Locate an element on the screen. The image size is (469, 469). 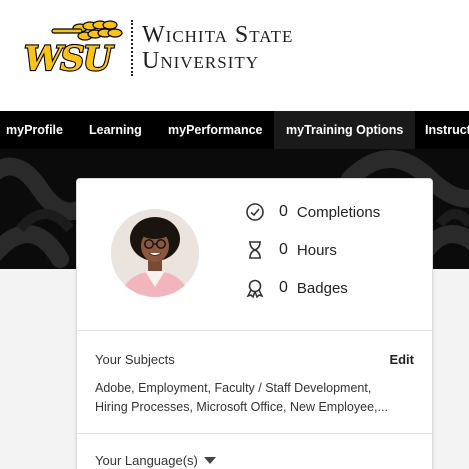
badges-count: 0 is located at coordinates (283, 287).